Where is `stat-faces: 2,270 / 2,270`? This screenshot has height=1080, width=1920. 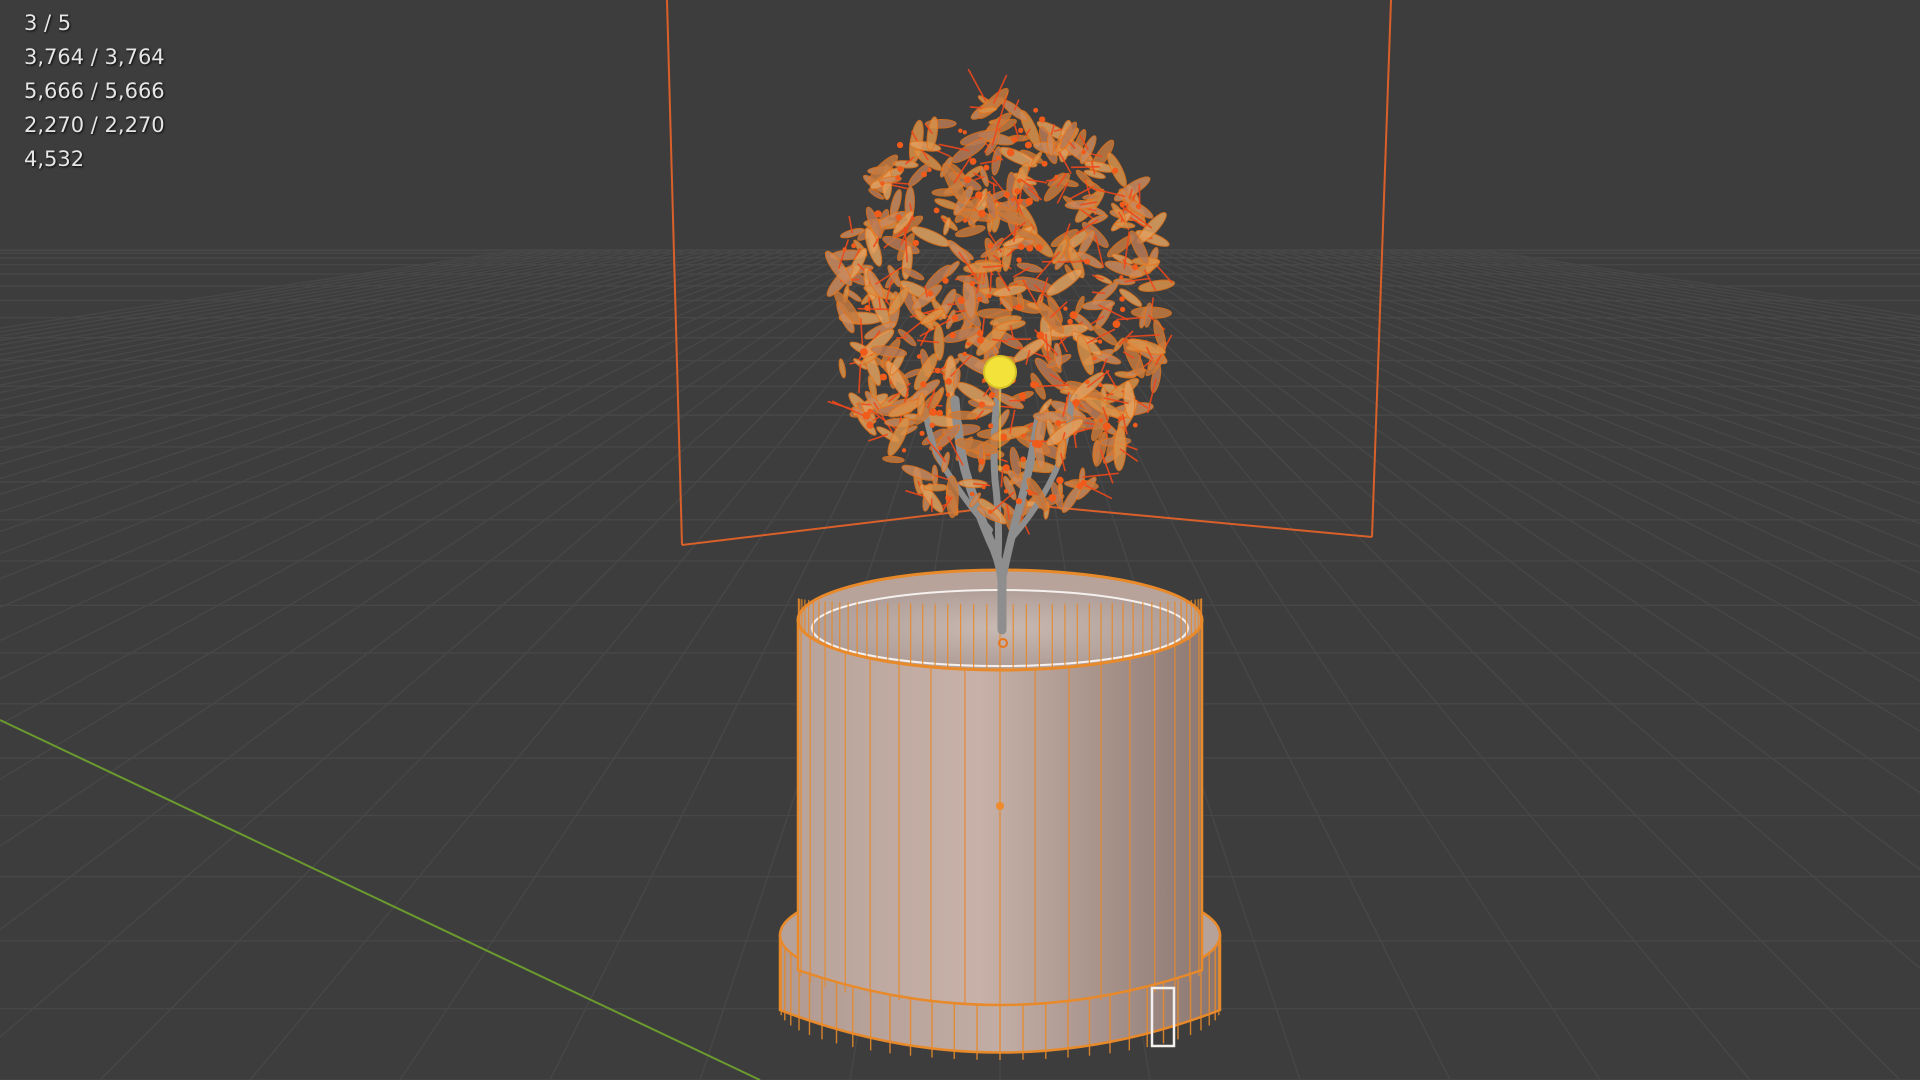 stat-faces: 2,270 / 2,270 is located at coordinates (94, 125).